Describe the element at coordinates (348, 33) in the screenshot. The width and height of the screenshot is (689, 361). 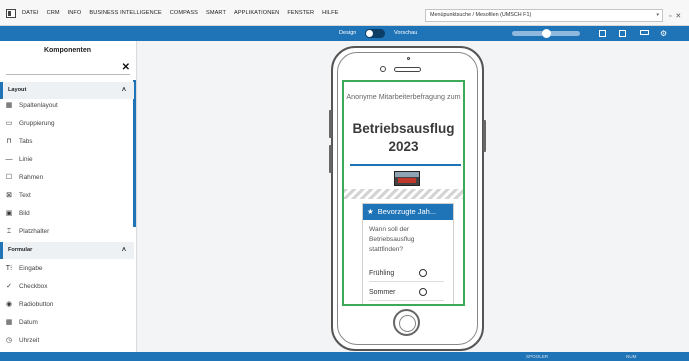
I see `design-label: Design` at that location.